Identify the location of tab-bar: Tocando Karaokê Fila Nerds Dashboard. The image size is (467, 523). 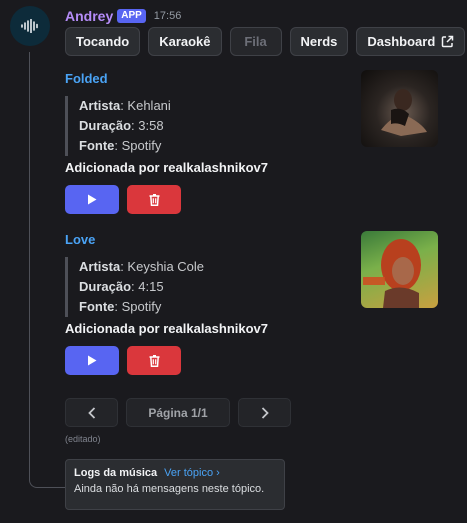
(265, 41).